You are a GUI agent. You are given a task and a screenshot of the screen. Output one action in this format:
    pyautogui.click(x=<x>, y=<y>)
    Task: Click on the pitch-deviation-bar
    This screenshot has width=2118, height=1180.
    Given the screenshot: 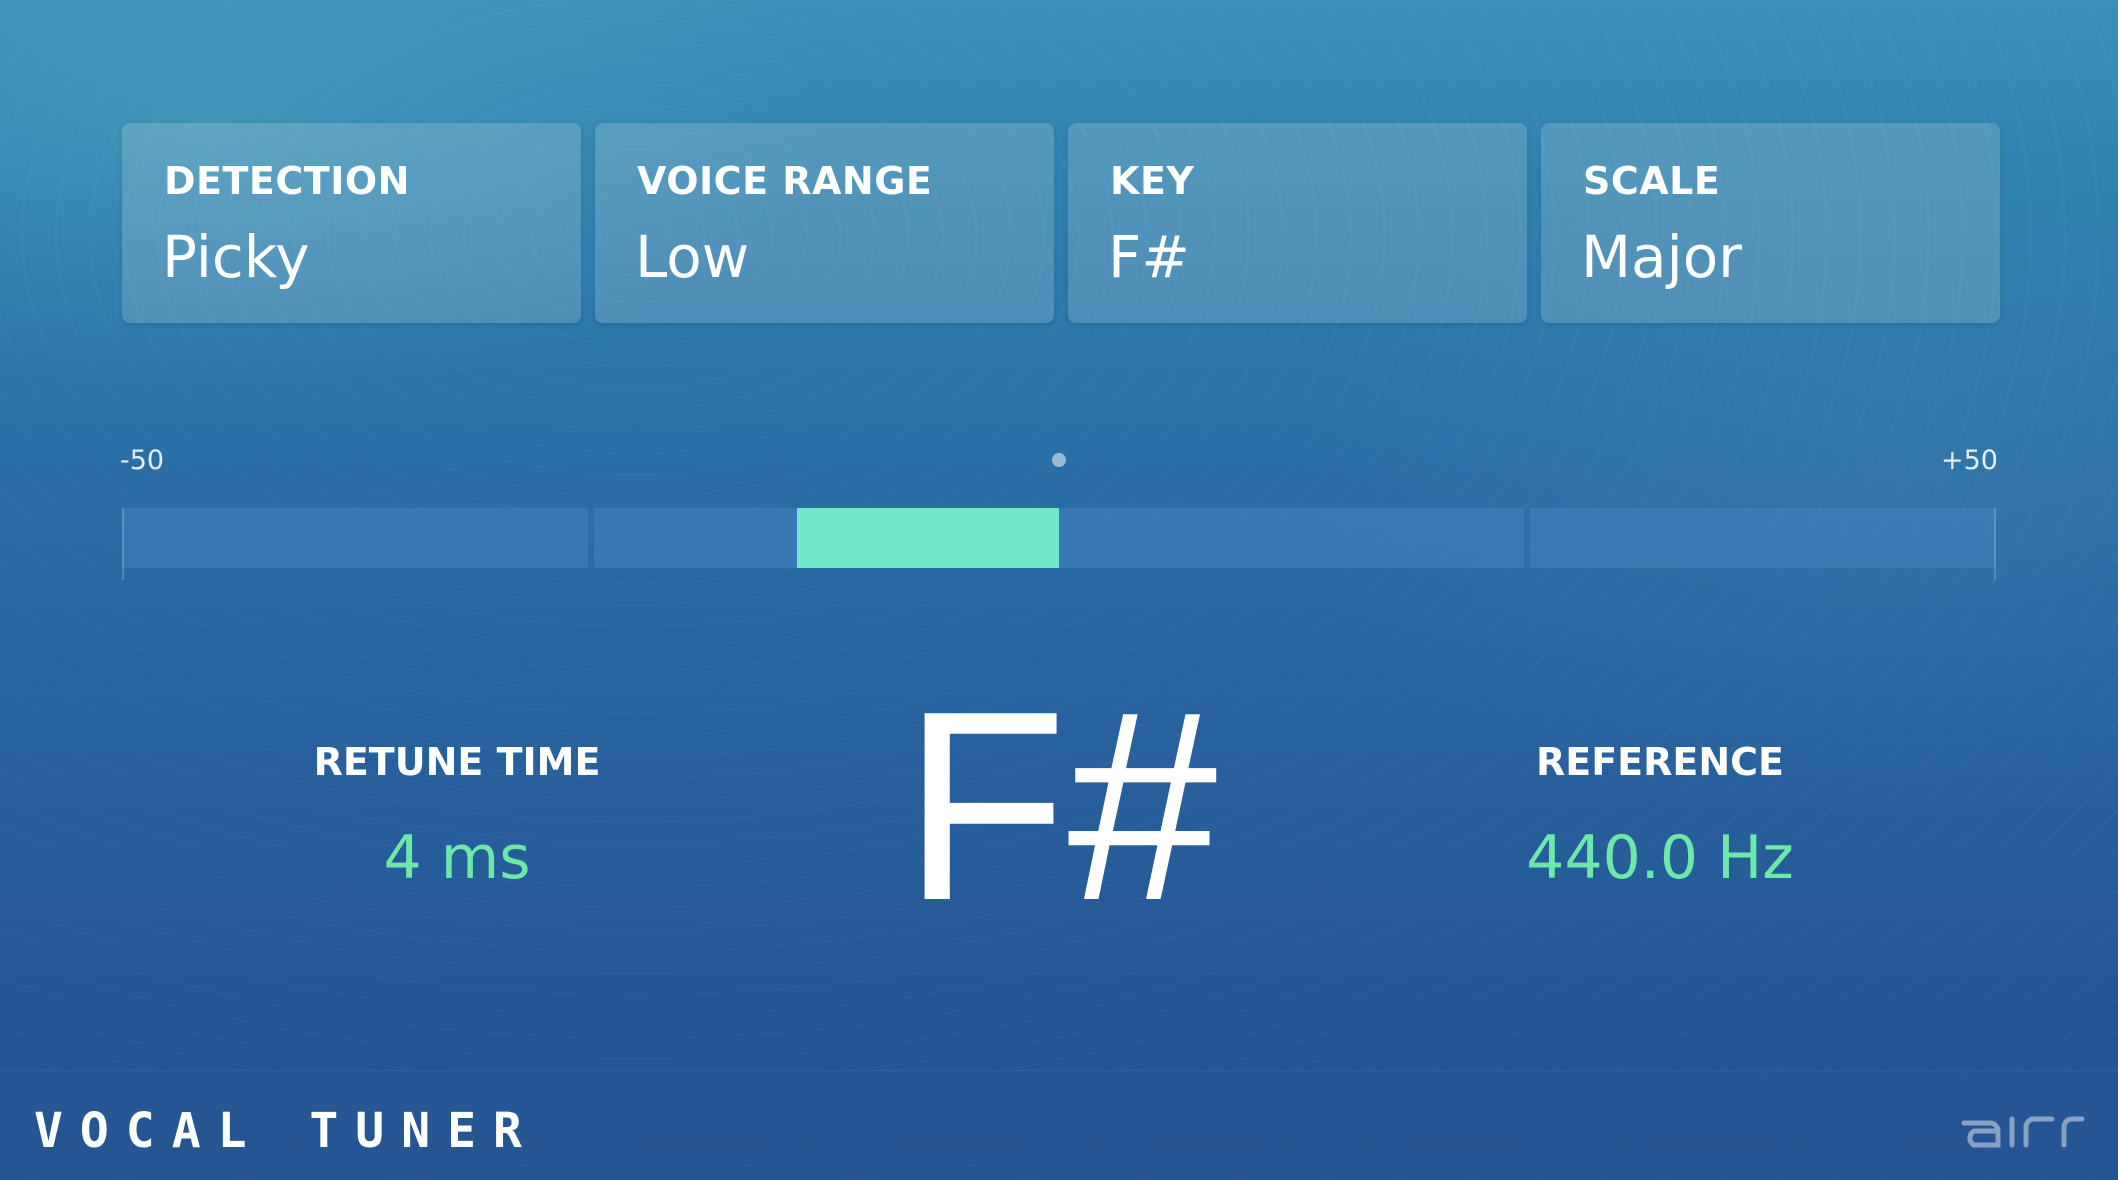 What is the action you would take?
    pyautogui.click(x=927, y=538)
    